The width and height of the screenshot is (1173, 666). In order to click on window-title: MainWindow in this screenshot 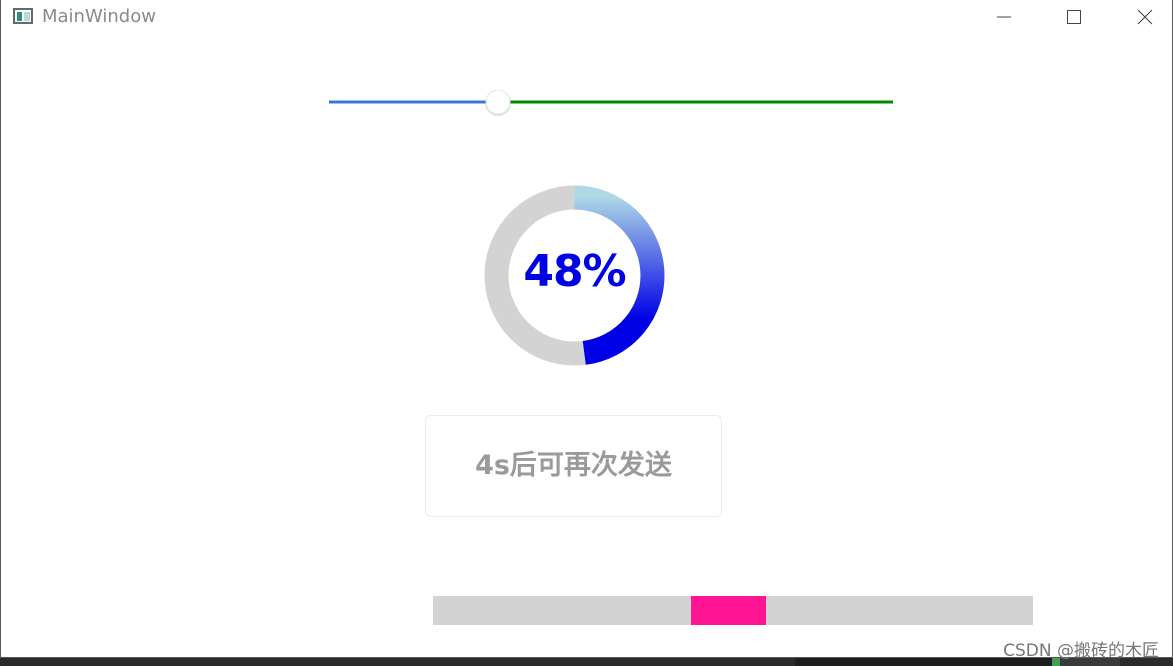, I will do `click(99, 16)`.